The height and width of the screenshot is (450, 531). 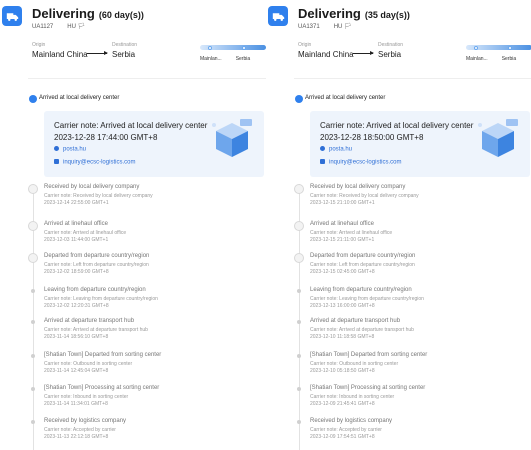 I want to click on event-title: Received by local delivery company, so click(x=92, y=187).